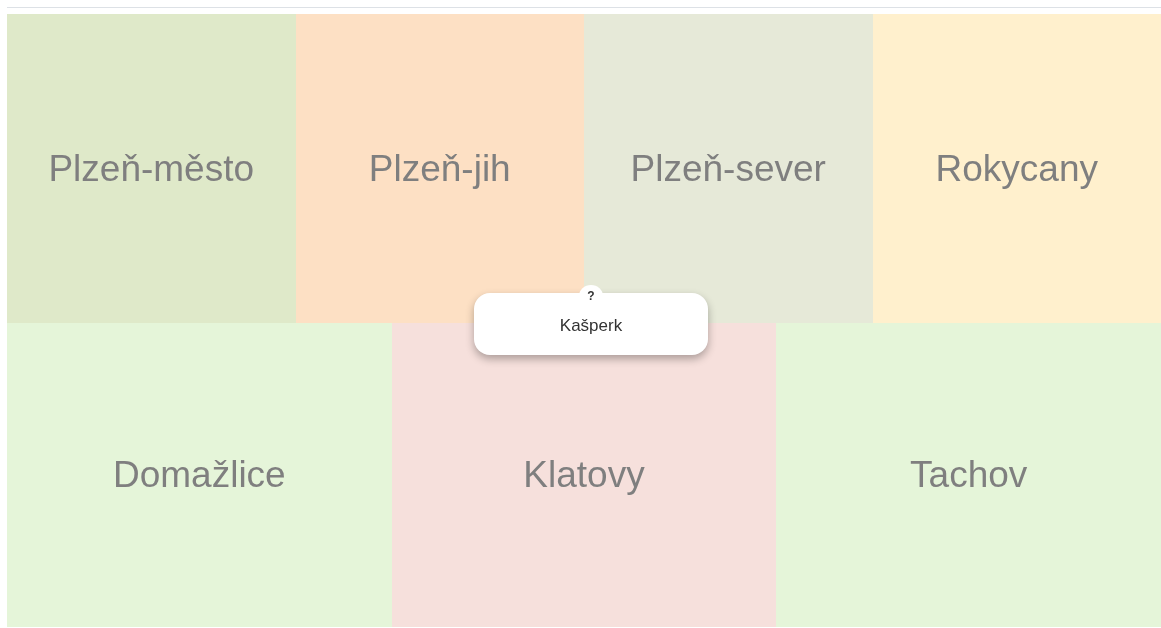 Image resolution: width=1161 pixels, height=628 pixels. I want to click on district-tile: Plzeň-město, so click(151, 168).